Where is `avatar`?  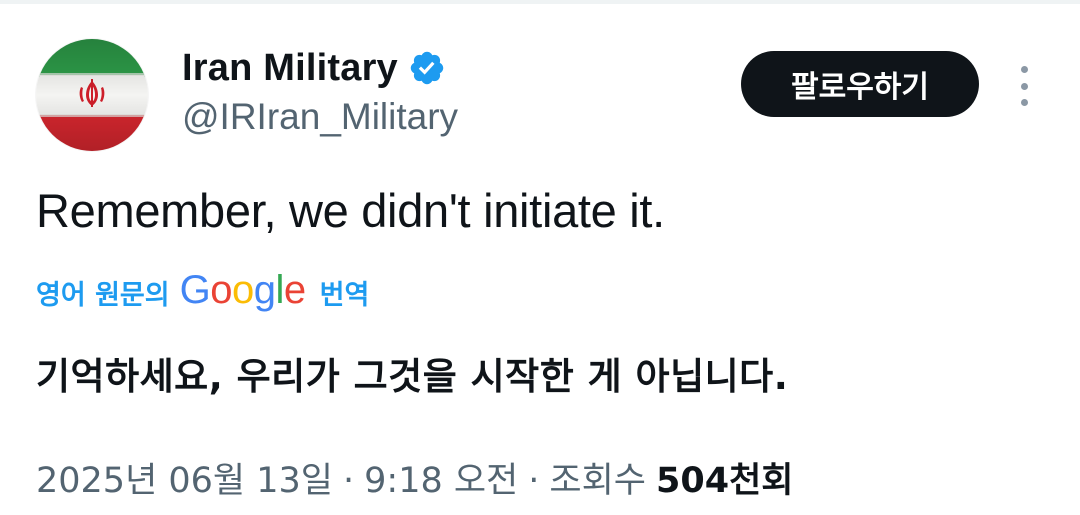
avatar is located at coordinates (92, 95).